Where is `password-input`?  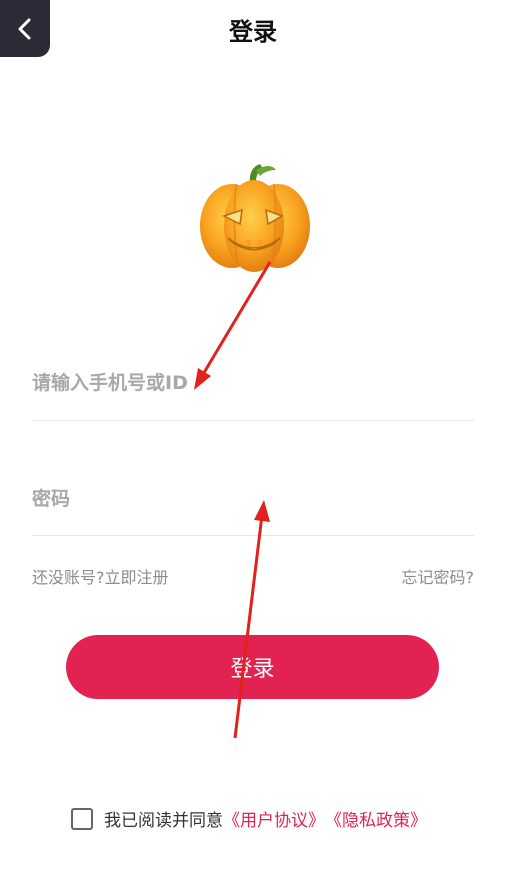
password-input is located at coordinates (253, 499).